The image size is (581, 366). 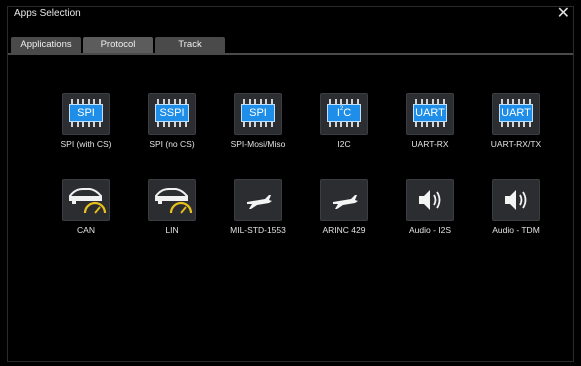 What do you see at coordinates (430, 230) in the screenshot?
I see `app-label: Audio - I2S` at bounding box center [430, 230].